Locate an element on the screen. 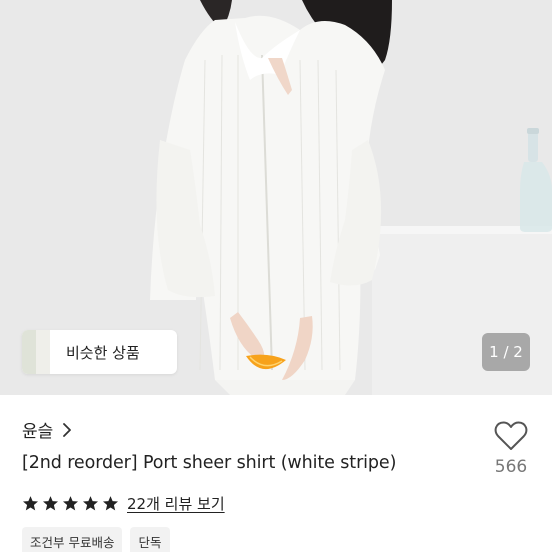 This screenshot has width=552, height=552. like-button: 566 is located at coordinates (511, 449).